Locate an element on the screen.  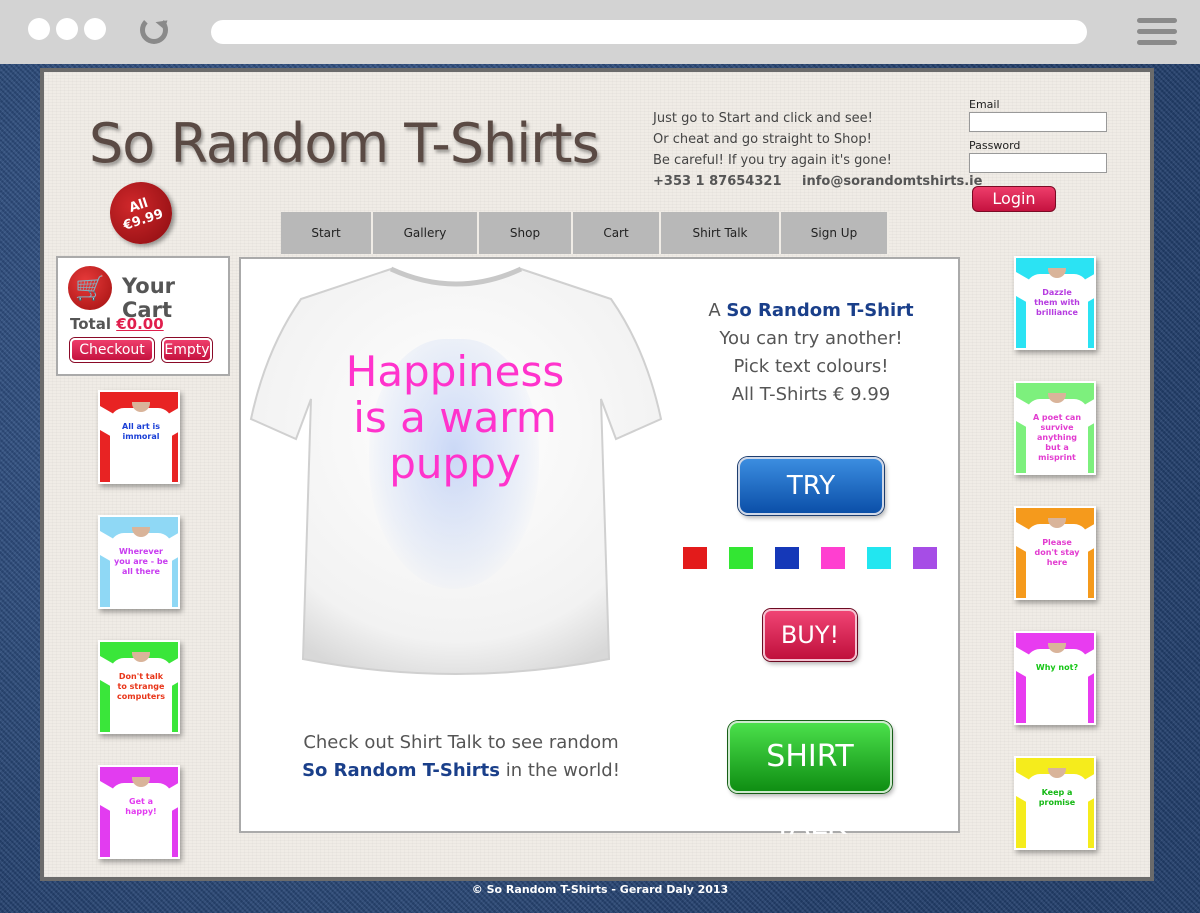
thumbnail-slogan: Why not? is located at coordinates (1057, 667).